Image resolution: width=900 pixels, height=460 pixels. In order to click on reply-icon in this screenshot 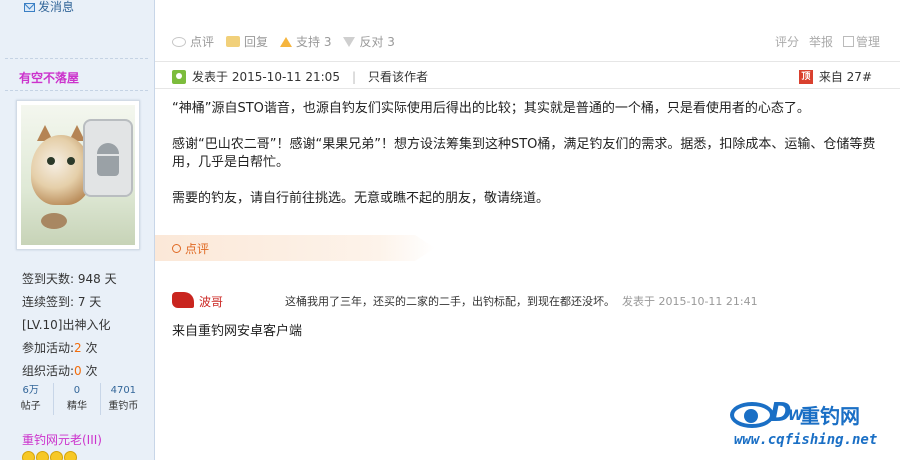, I will do `click(233, 41)`.